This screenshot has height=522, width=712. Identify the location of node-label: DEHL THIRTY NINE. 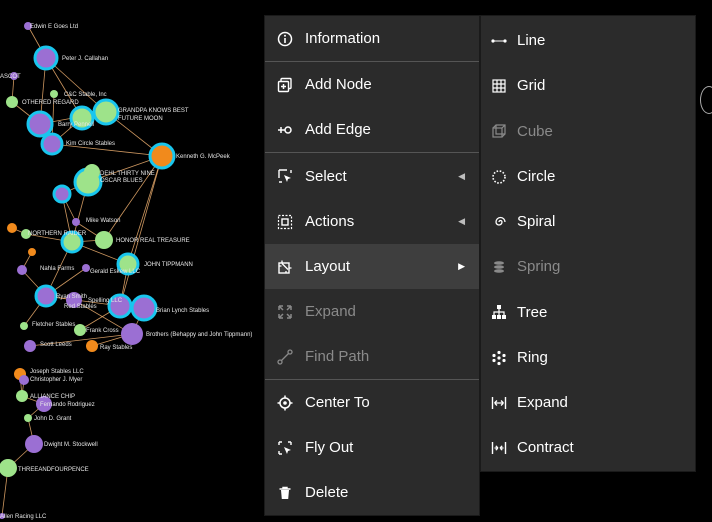
(127, 174).